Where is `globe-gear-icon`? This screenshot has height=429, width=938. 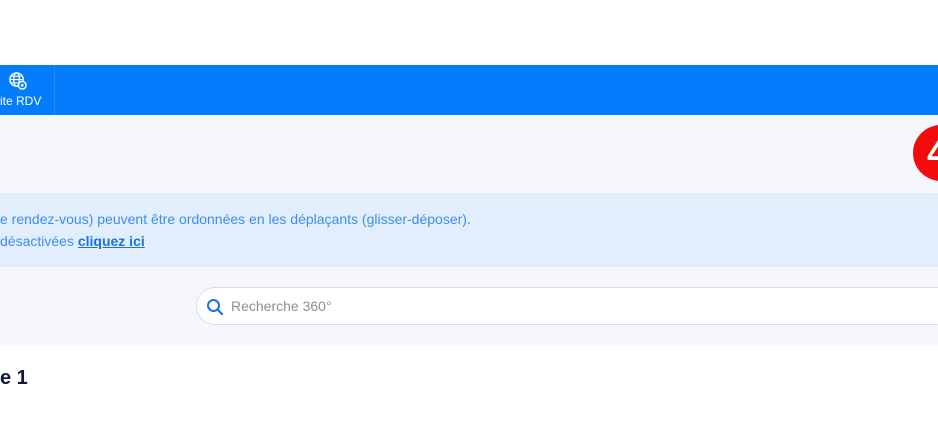 globe-gear-icon is located at coordinates (18, 81).